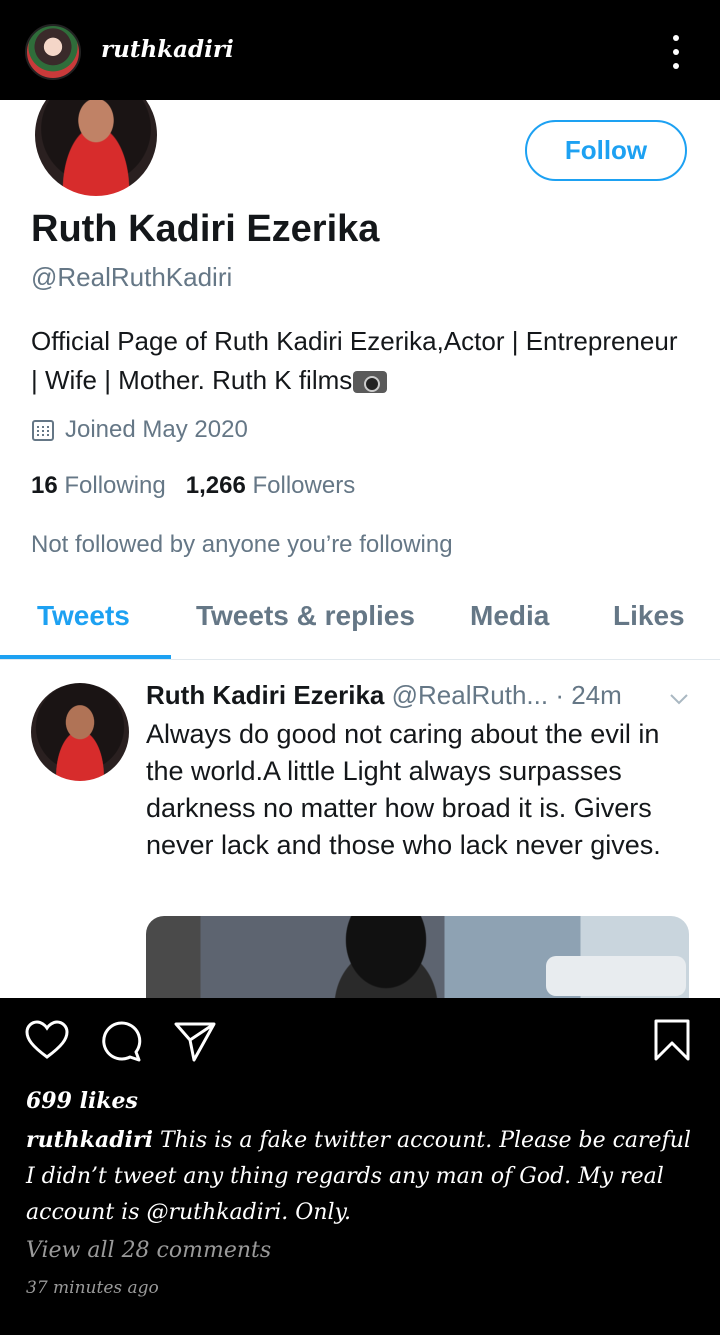 The width and height of the screenshot is (720, 1335). I want to click on followers-link: 1,266 Followers, so click(270, 485).